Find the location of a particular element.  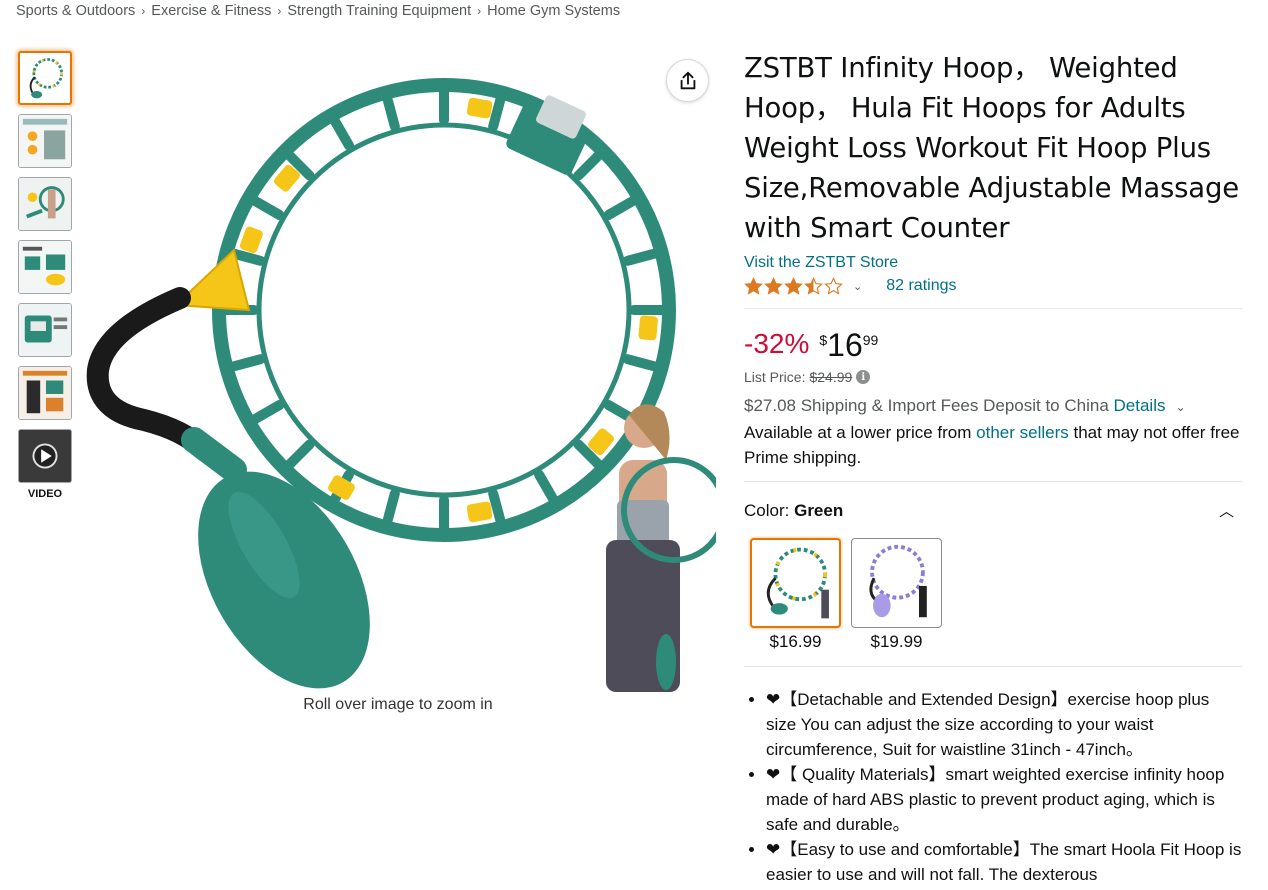

swatch-price: $16.99 is located at coordinates (795, 641).